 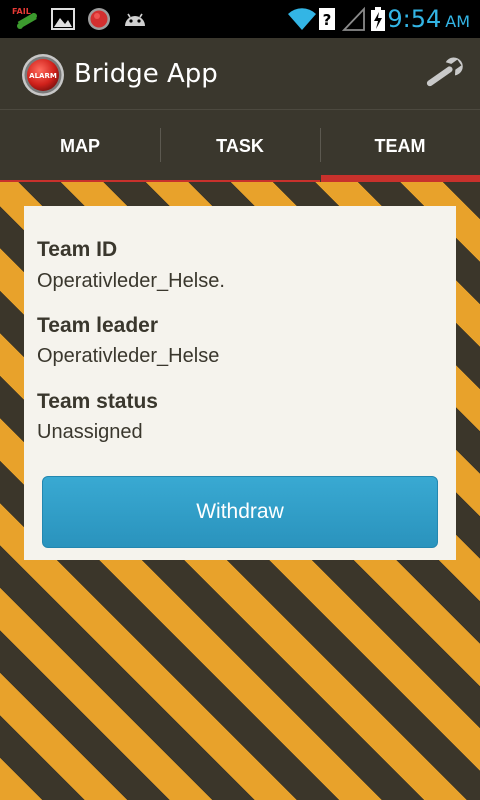 I want to click on alarm-icon, so click(x=99, y=19).